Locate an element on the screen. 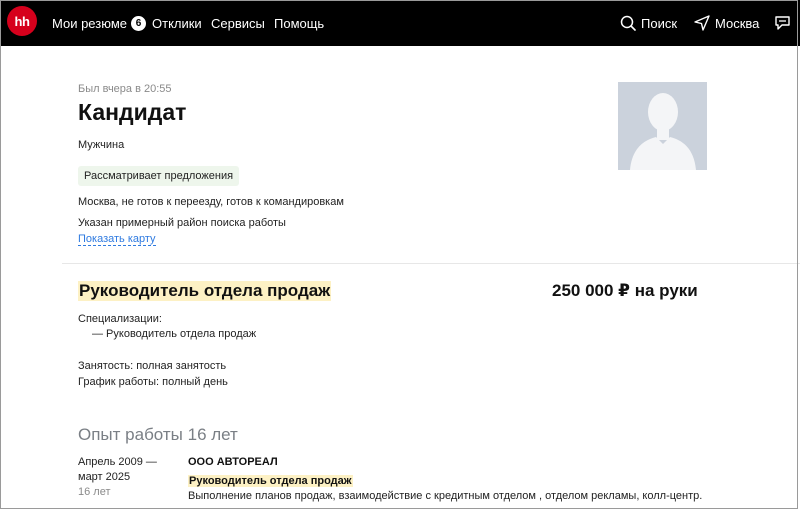  avatar-placeholder-icon is located at coordinates (662, 126).